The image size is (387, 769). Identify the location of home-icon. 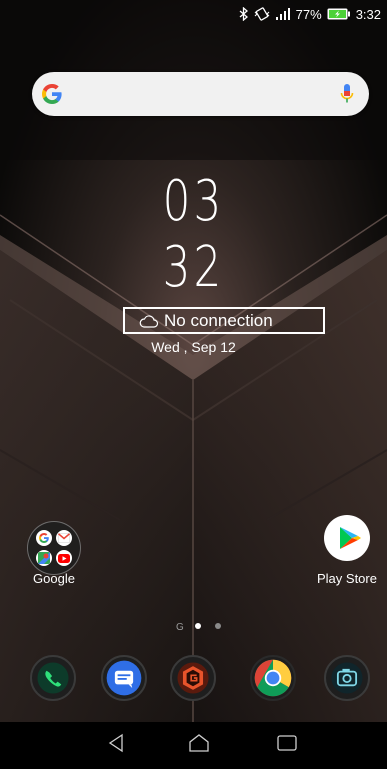
(199, 745).